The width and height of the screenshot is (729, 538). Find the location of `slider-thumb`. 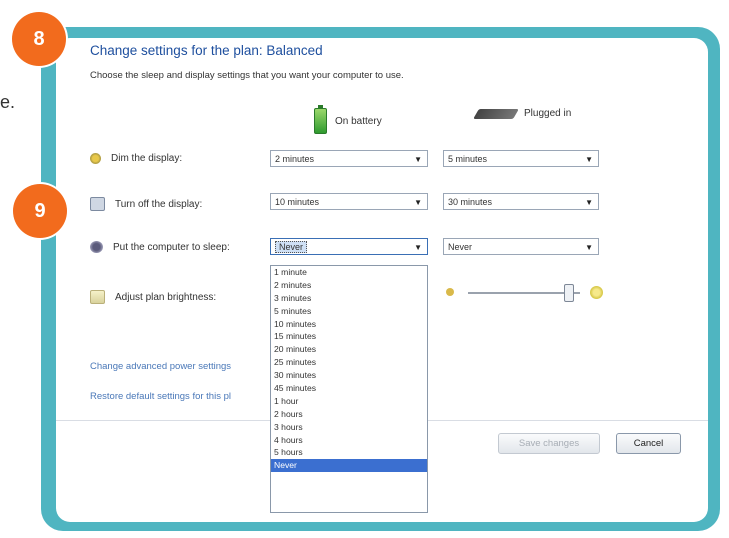

slider-thumb is located at coordinates (569, 293).